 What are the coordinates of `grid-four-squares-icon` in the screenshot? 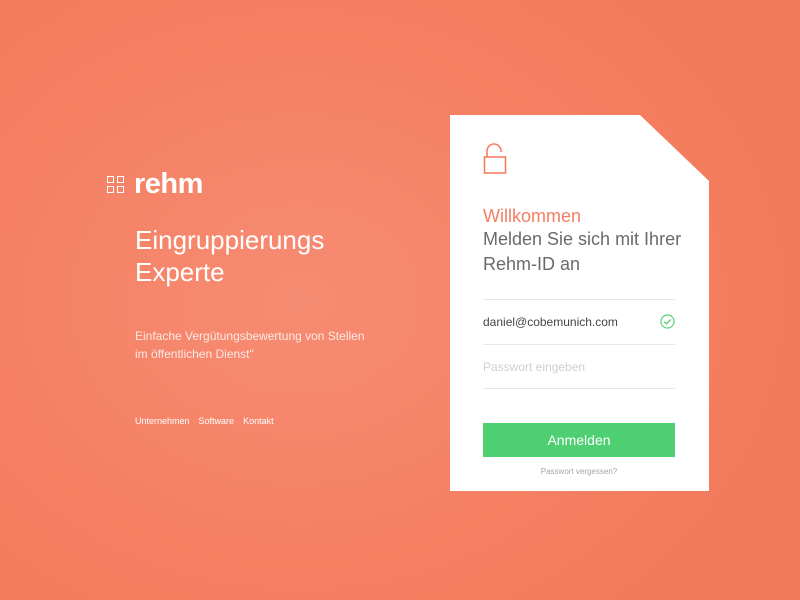 It's located at (115, 184).